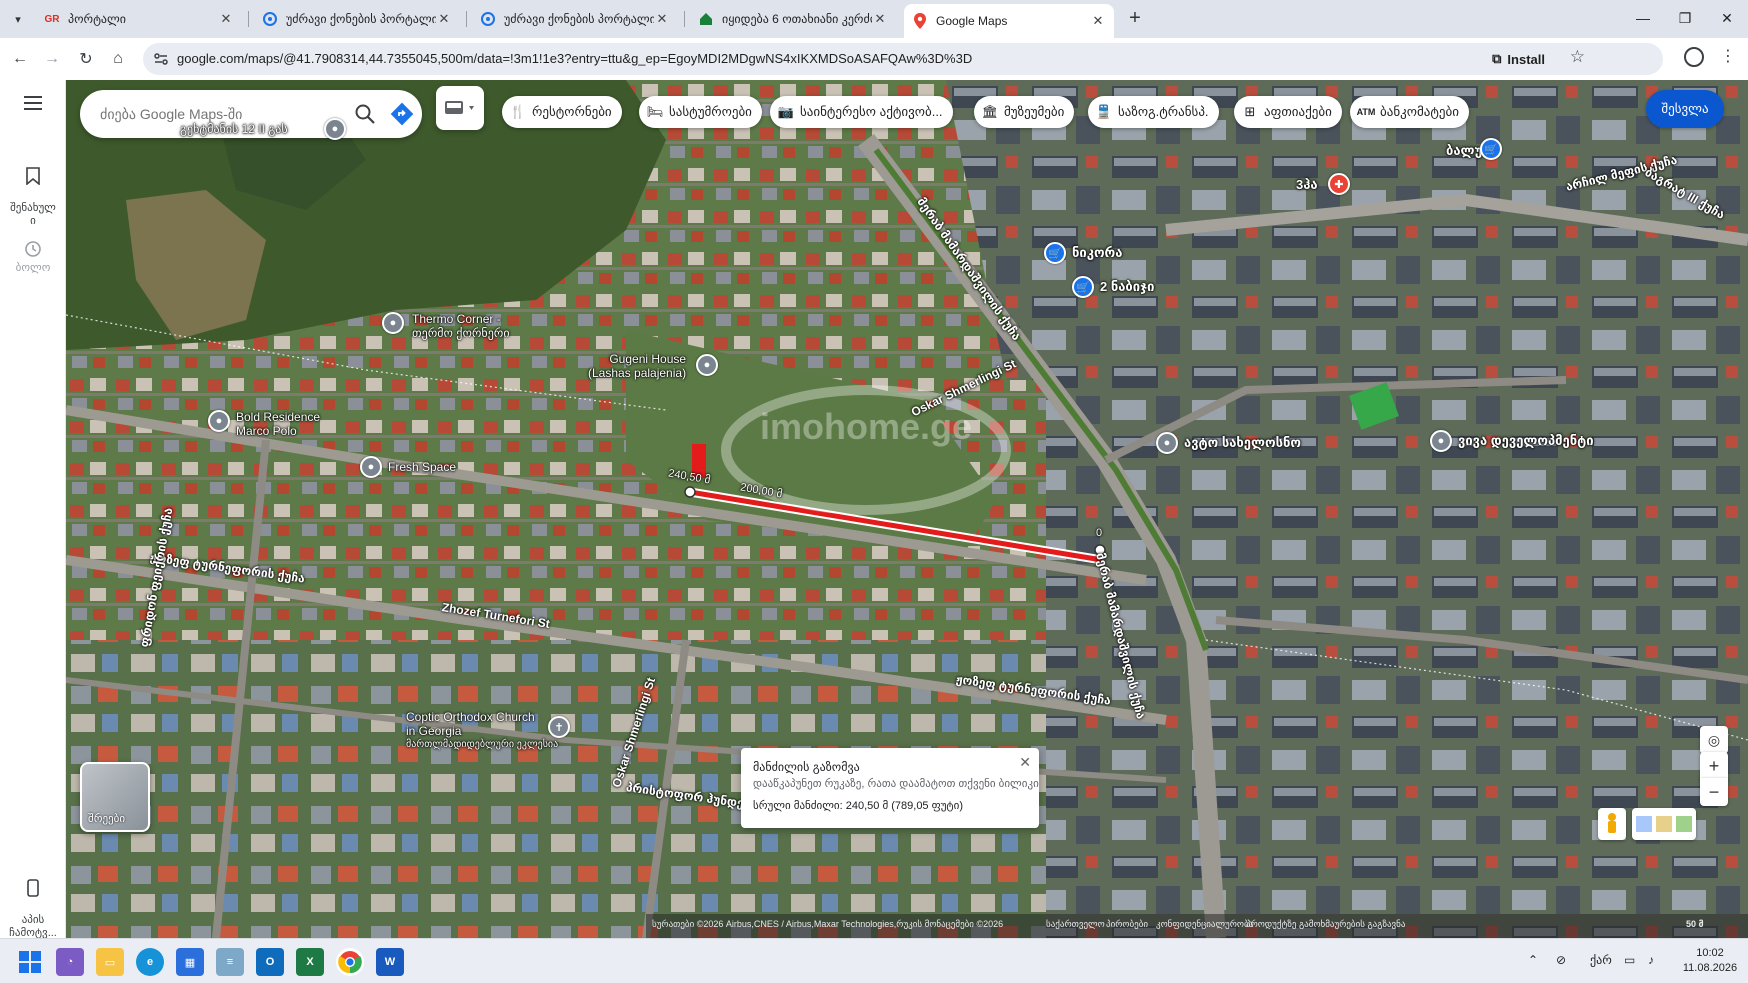  Describe the element at coordinates (1307, 185) in the screenshot. I see `place-label: 3ჰა` at that location.